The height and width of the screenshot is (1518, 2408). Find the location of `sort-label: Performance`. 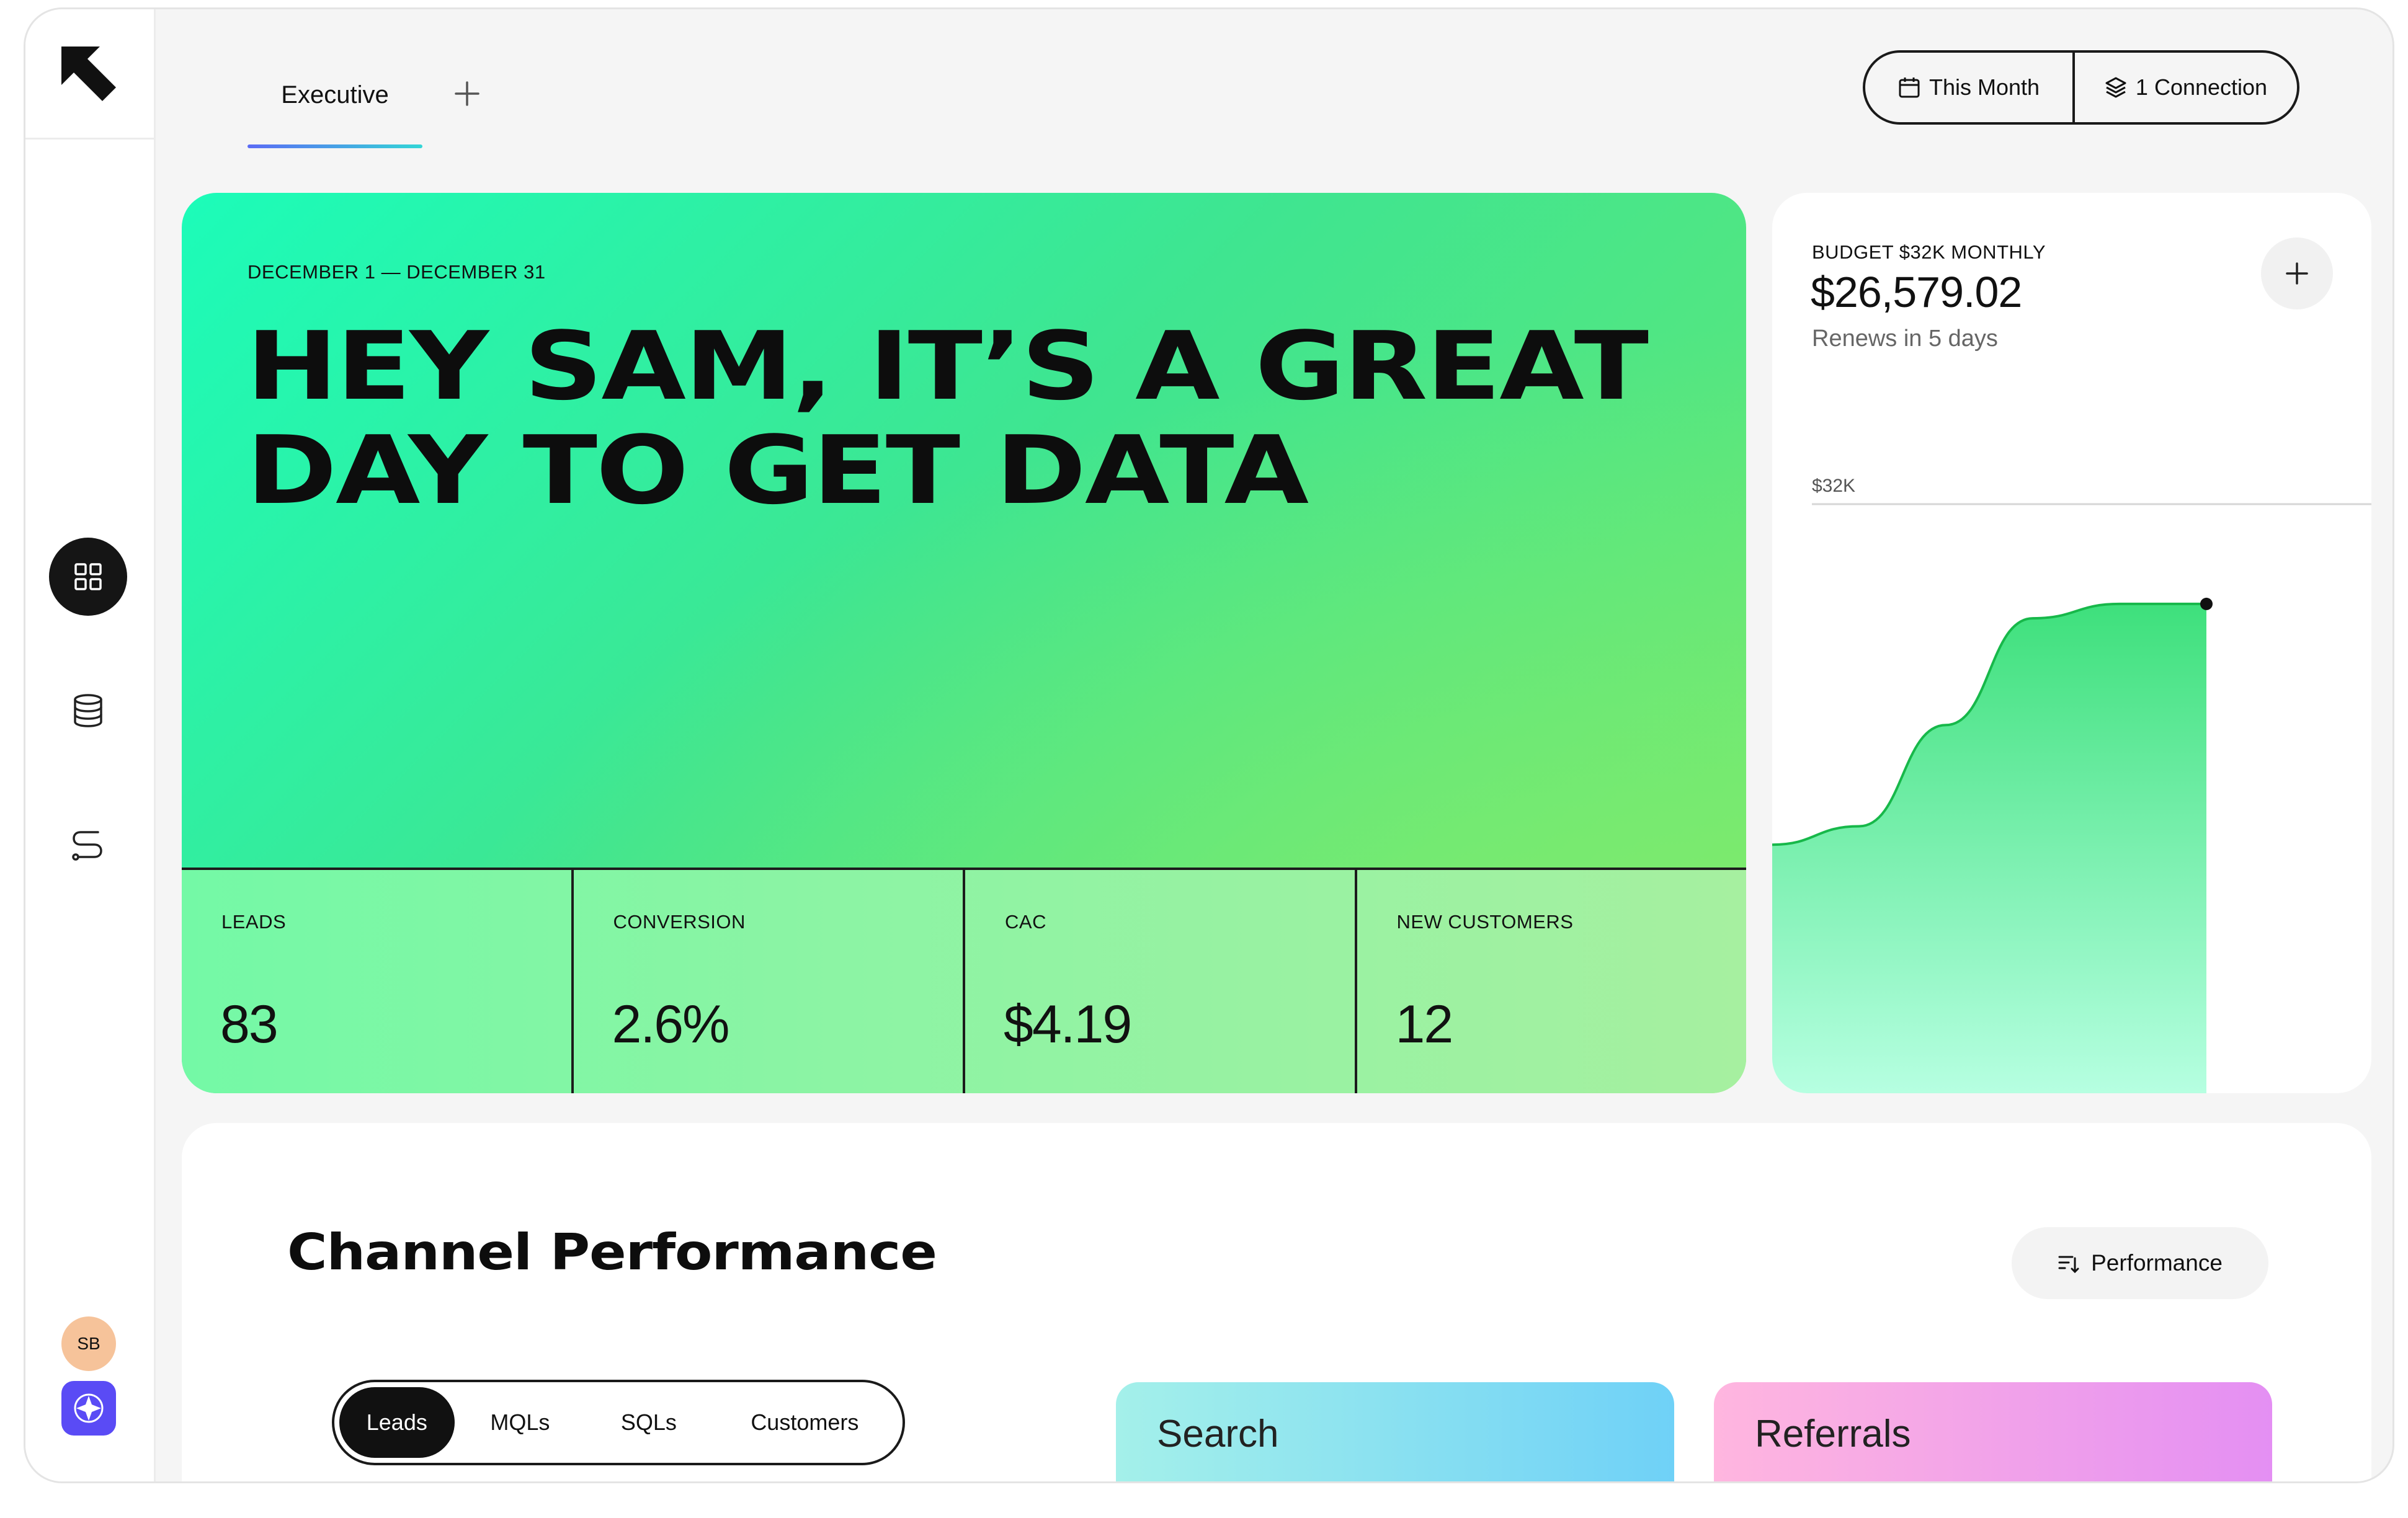

sort-label: Performance is located at coordinates (2157, 1263).